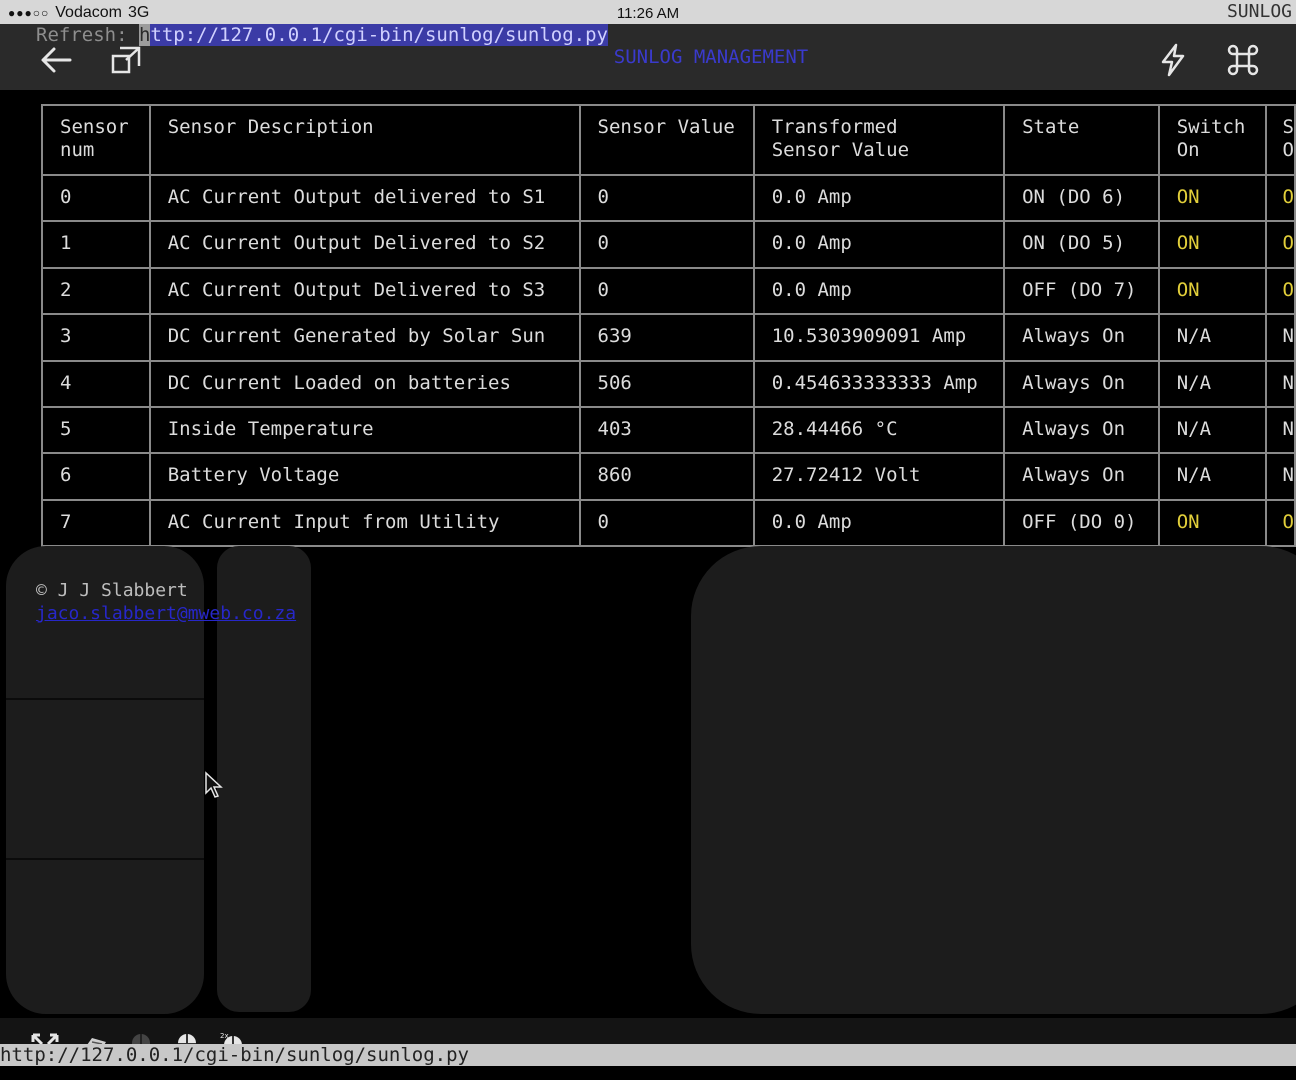 Image resolution: width=1296 pixels, height=1080 pixels. Describe the element at coordinates (711, 57) in the screenshot. I see `page-heading: SUNLOG MANAGEMENT` at that location.